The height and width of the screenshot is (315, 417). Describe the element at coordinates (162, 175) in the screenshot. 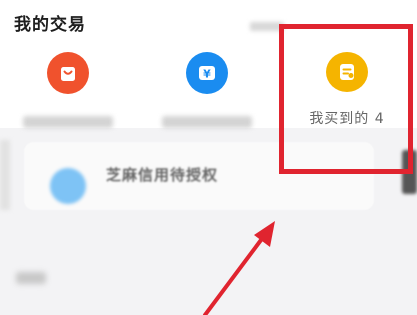

I see `zhima-credit-title: 芝麻信用待授权` at that location.